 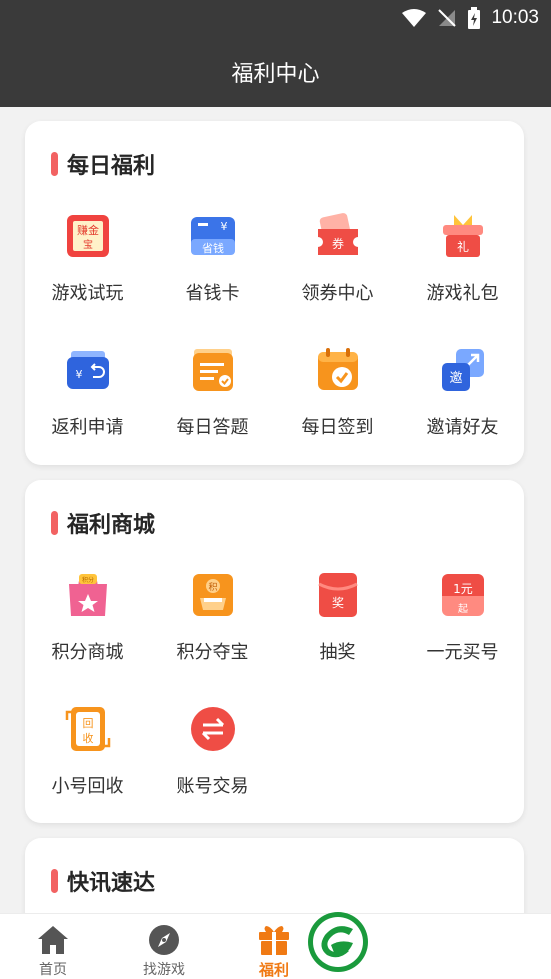 I want to click on svg-text: 收, so click(x=87, y=738).